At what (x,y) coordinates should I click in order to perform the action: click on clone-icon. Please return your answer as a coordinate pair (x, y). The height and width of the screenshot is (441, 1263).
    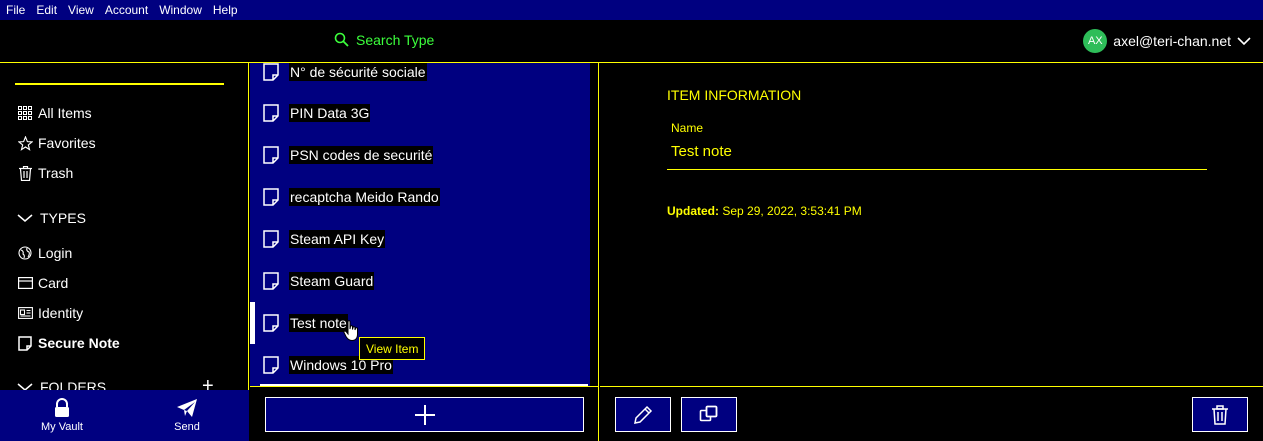
    Looking at the image, I should click on (708, 413).